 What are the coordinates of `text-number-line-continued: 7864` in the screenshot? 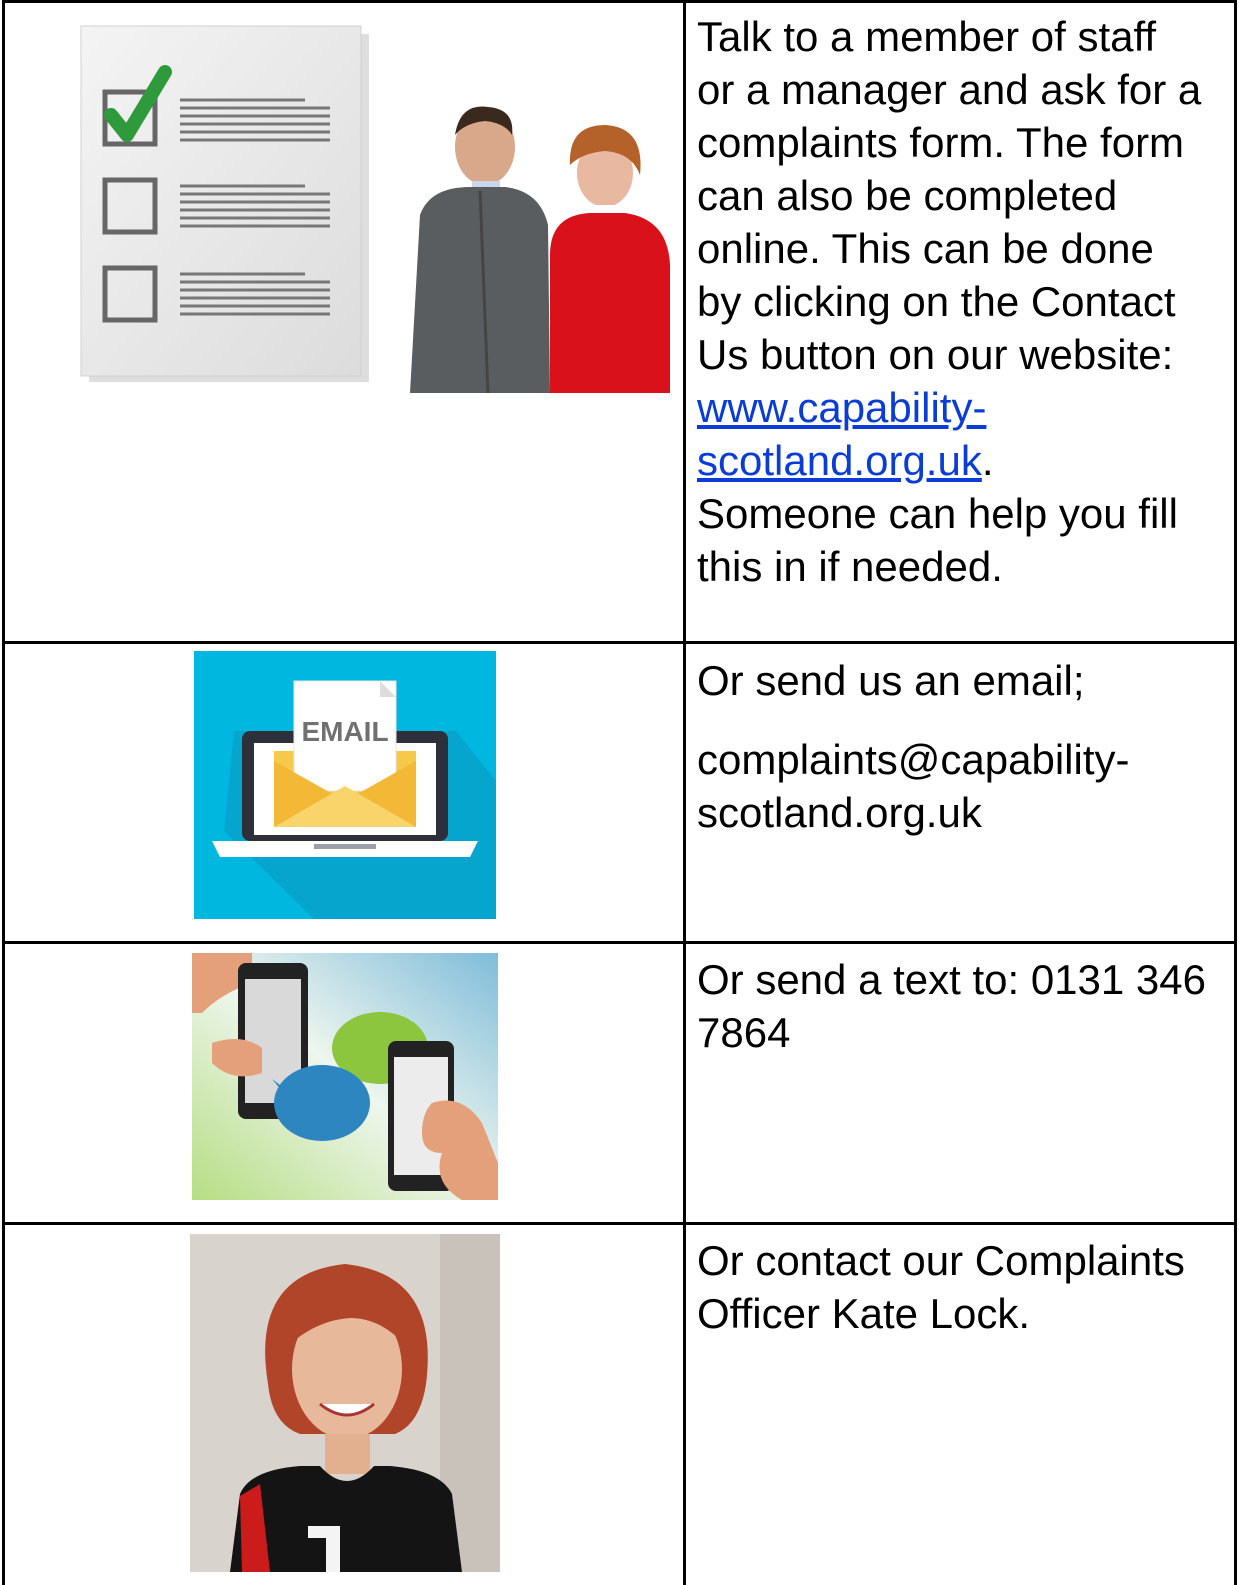 It's located at (744, 1032).